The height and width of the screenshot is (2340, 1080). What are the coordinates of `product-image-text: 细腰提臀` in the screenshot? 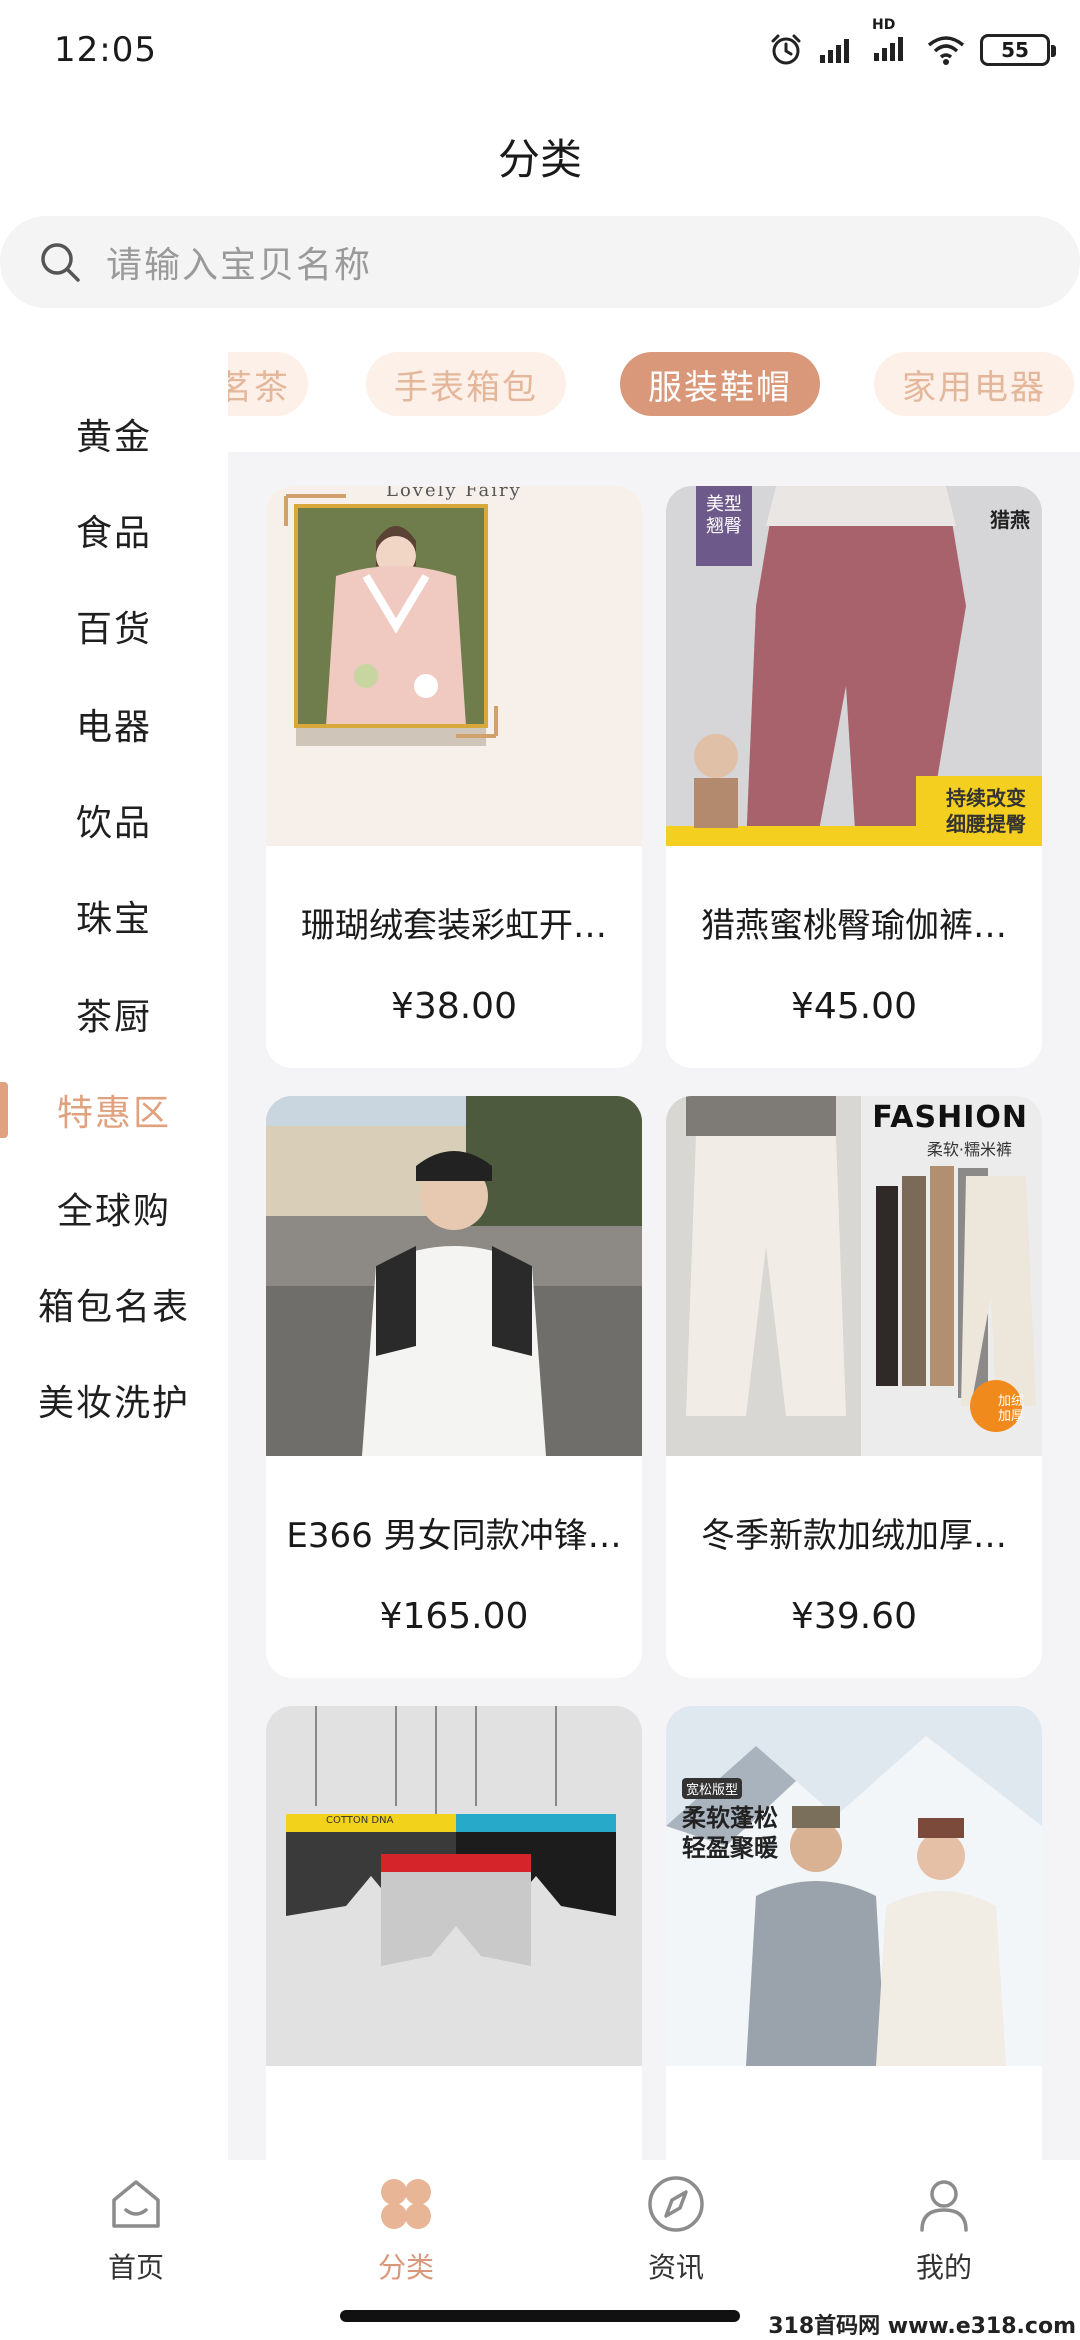 It's located at (986, 824).